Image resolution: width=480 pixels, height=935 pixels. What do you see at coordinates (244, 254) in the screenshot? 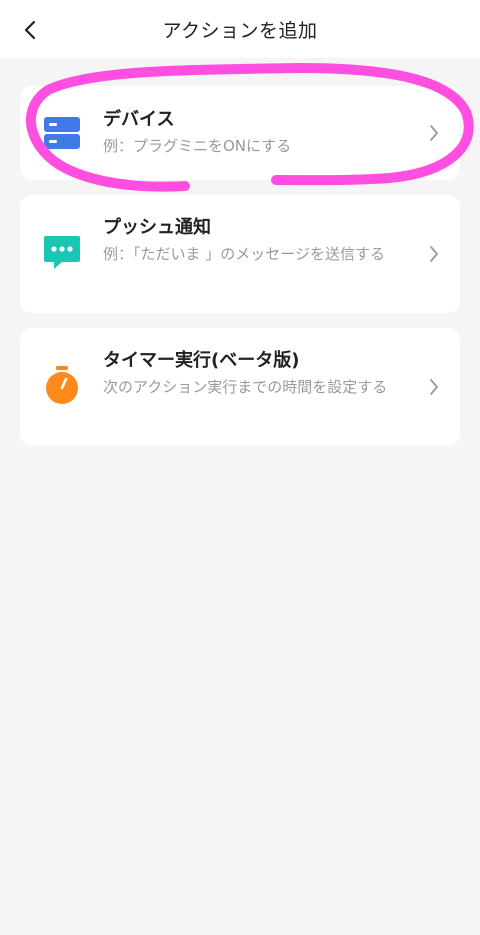
I see `action-description: 例：「ただいま 」のメッセージを送信する` at bounding box center [244, 254].